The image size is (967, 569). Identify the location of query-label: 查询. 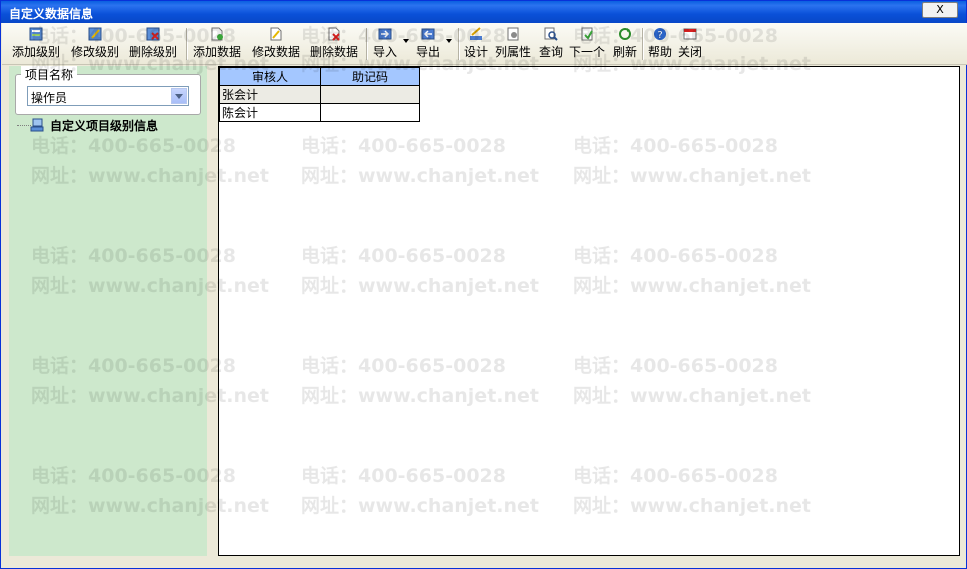
(551, 52).